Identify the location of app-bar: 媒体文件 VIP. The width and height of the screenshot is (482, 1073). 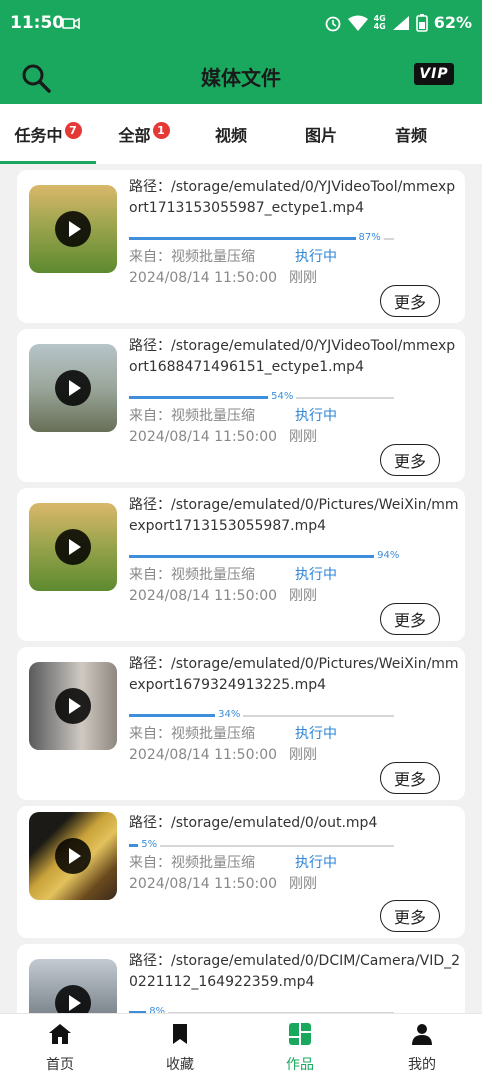
(241, 76).